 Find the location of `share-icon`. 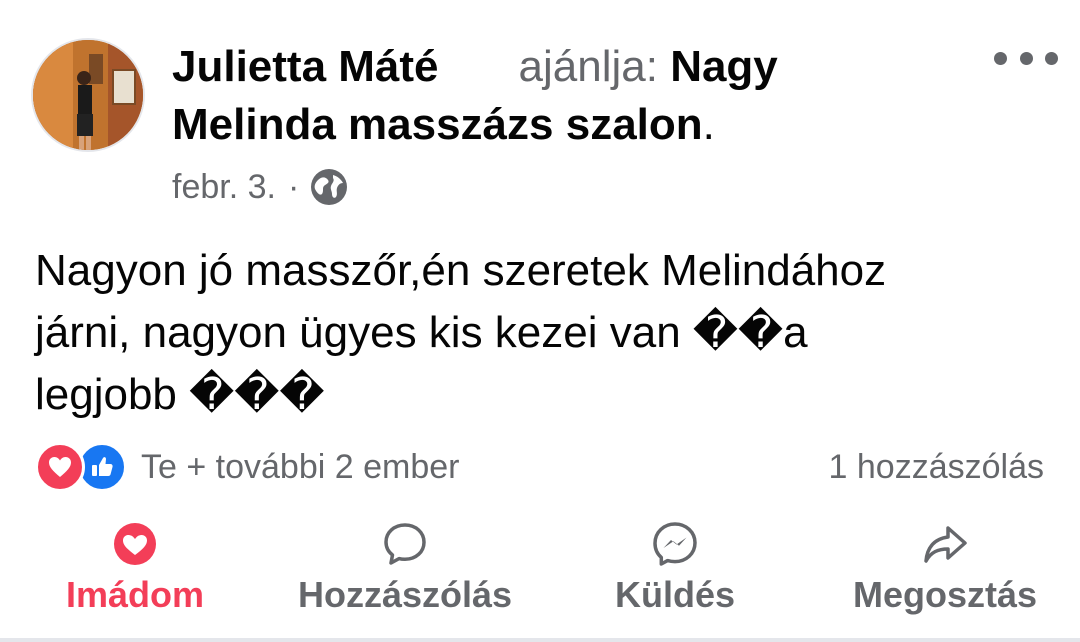

share-icon is located at coordinates (945, 544).